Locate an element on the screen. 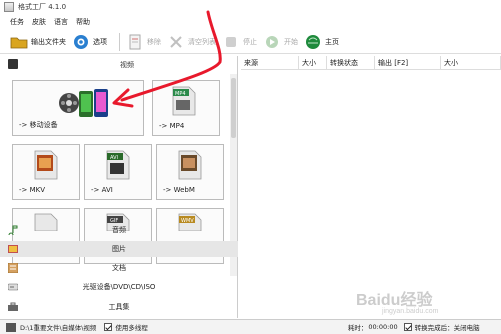 The image size is (501, 334). toolbar: 输出文件夹 选项 移除 清空列表 停止 开始 主页 is located at coordinates (250, 42).